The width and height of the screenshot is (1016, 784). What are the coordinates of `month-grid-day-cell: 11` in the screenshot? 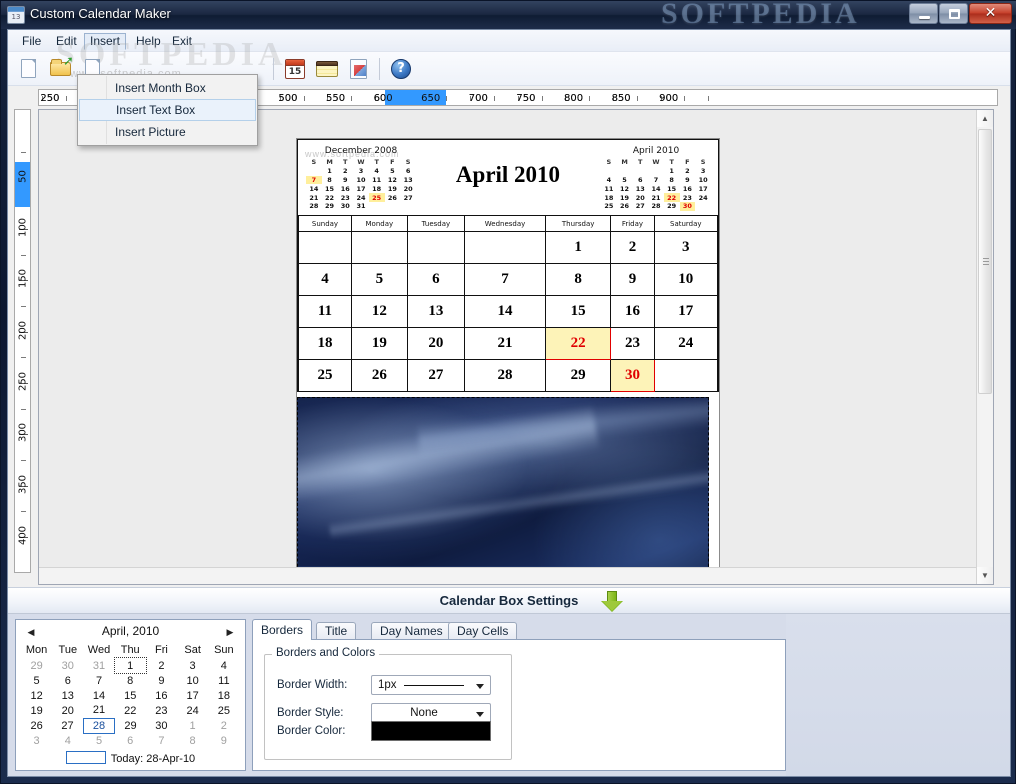 It's located at (325, 311).